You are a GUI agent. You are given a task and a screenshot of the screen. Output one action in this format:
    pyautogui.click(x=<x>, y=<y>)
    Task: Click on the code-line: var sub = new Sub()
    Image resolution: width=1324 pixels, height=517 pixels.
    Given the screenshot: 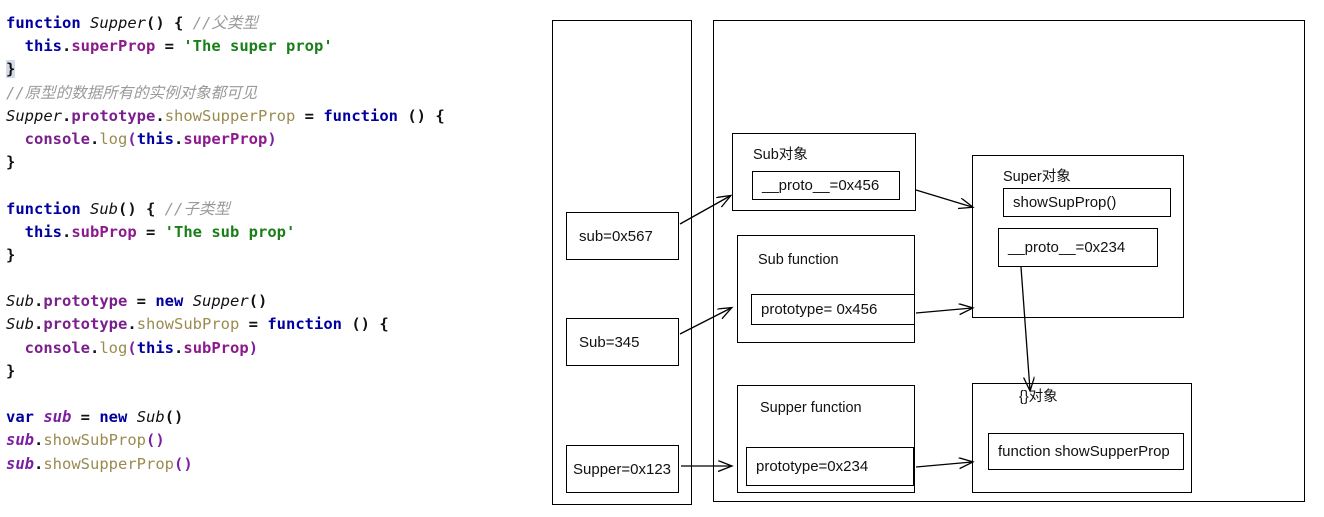 What is the action you would take?
    pyautogui.click(x=225, y=417)
    